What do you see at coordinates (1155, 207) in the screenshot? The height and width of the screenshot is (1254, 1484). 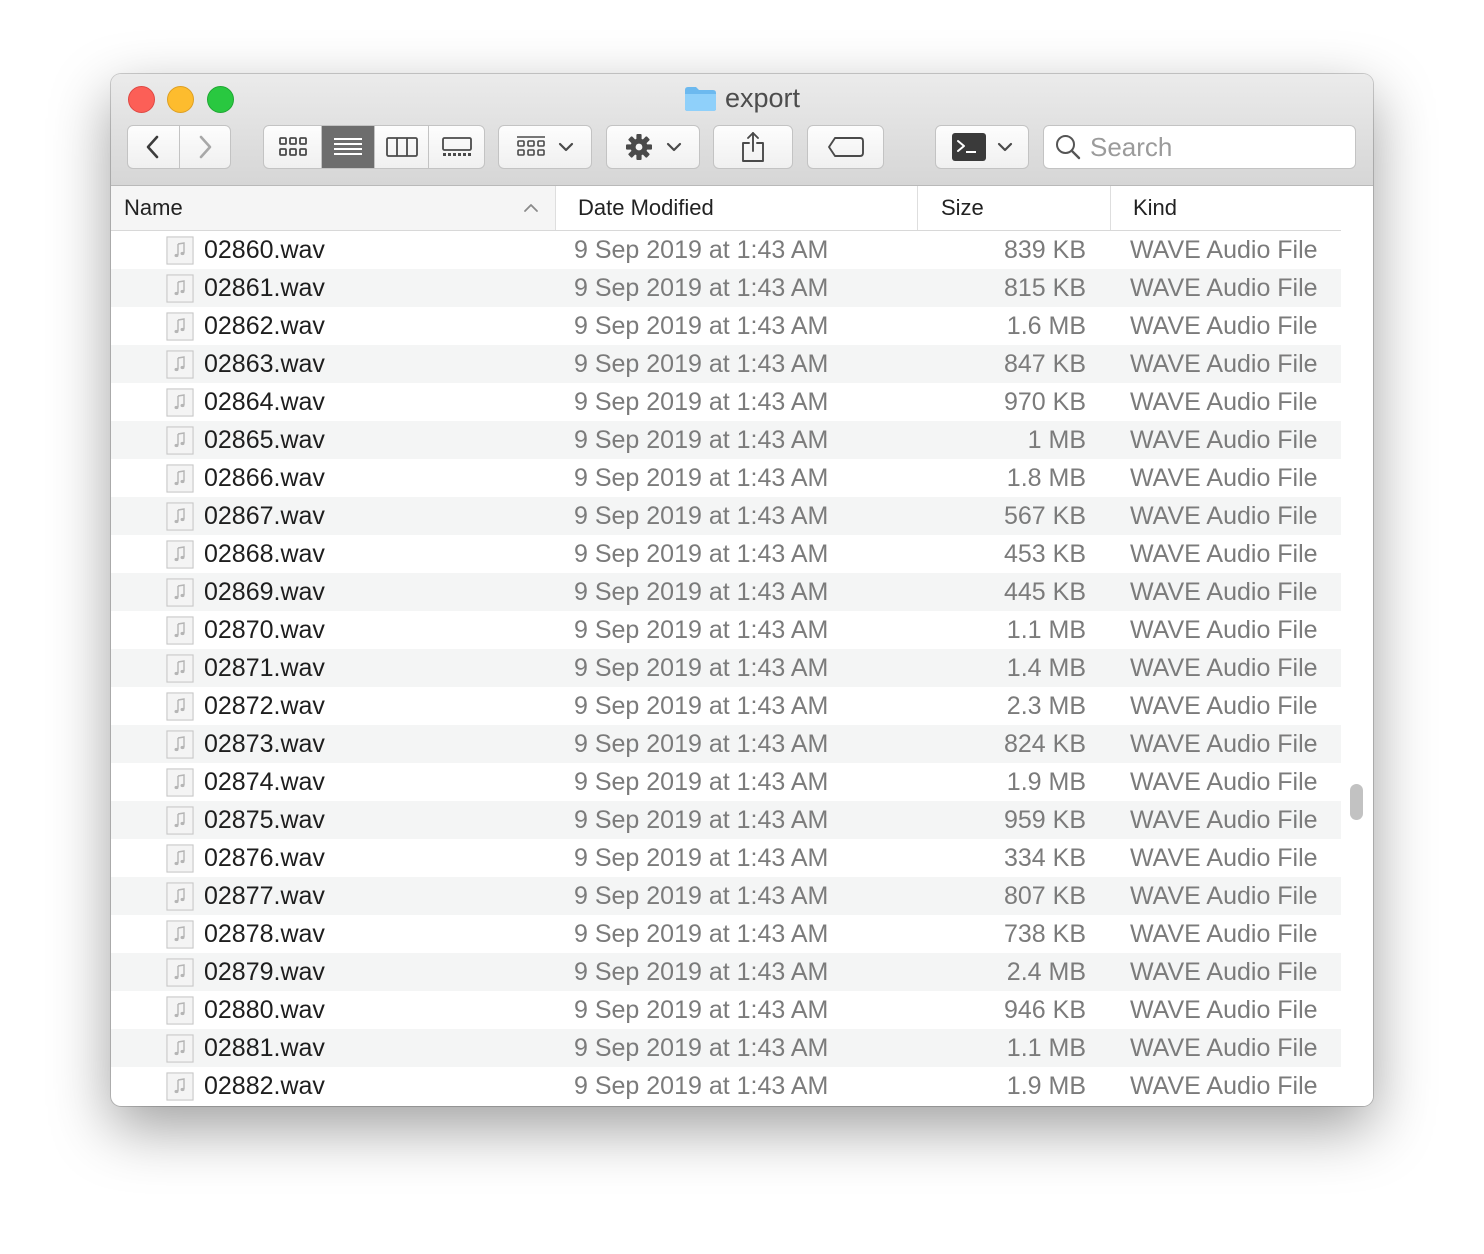 I see `column-header-kind-label: Kind` at bounding box center [1155, 207].